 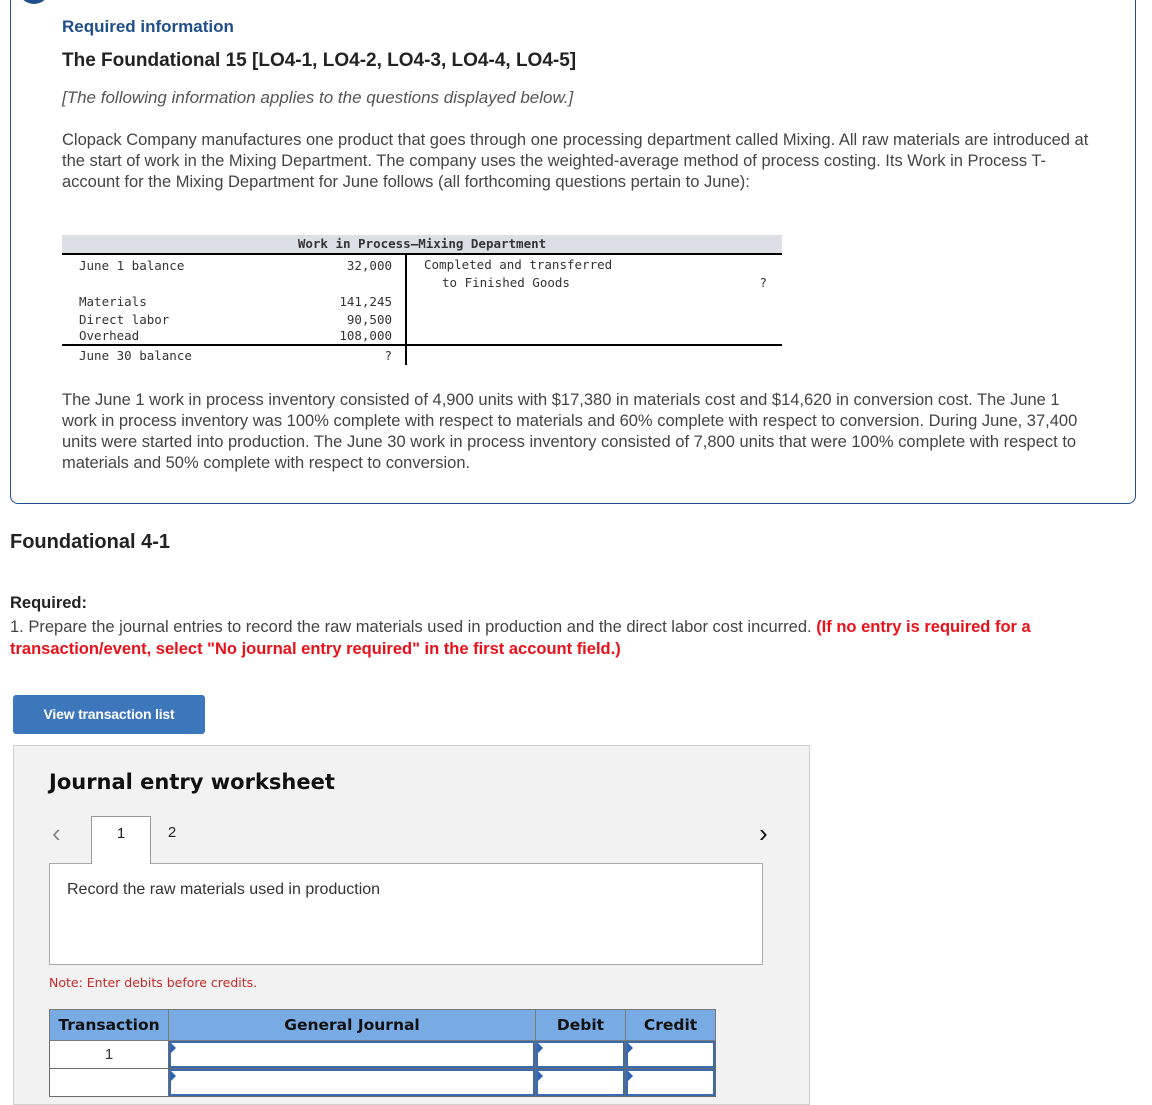 What do you see at coordinates (763, 282) in the screenshot?
I see `t-credit-amount: ?` at bounding box center [763, 282].